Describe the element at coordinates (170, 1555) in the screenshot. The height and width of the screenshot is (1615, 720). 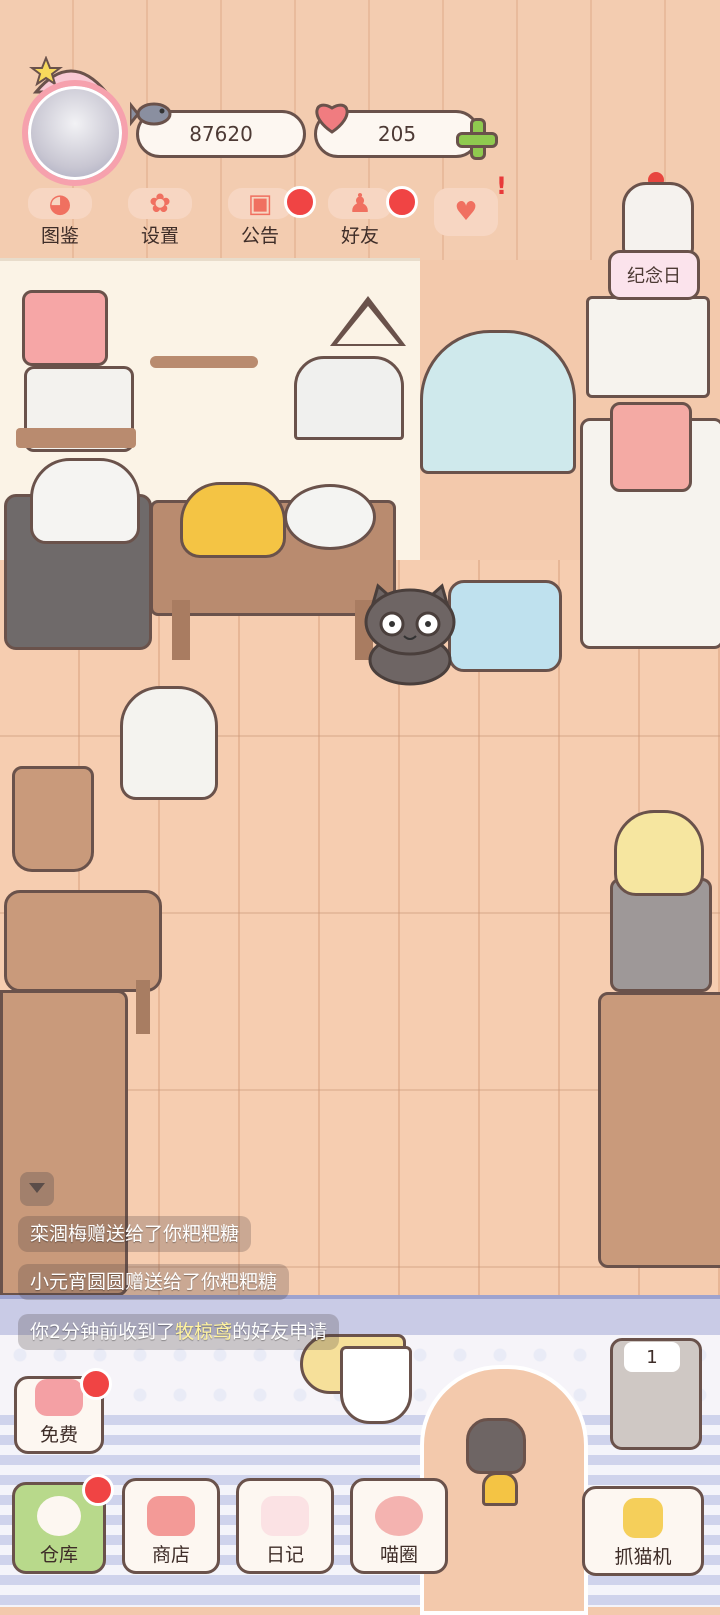
I see `shop-label: 商店` at that location.